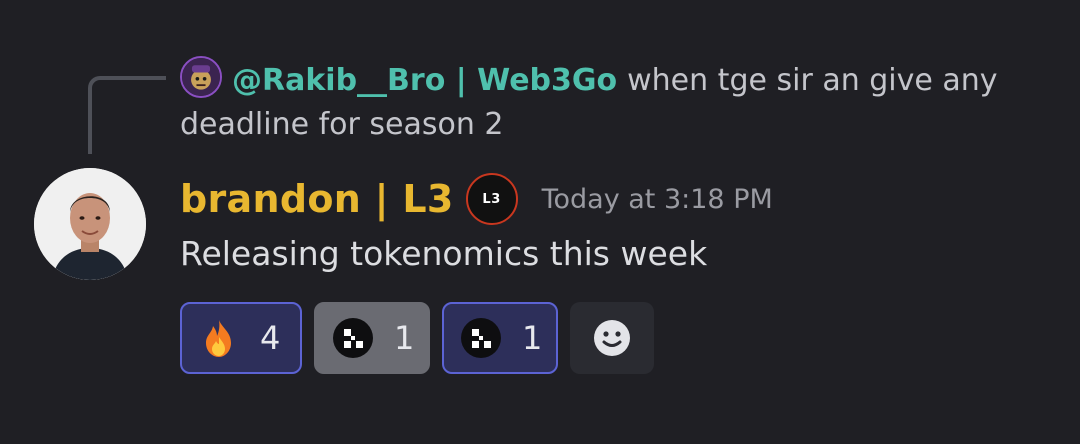 This screenshot has width=1080, height=444. Describe the element at coordinates (90, 224) in the screenshot. I see `author-avatar` at that location.